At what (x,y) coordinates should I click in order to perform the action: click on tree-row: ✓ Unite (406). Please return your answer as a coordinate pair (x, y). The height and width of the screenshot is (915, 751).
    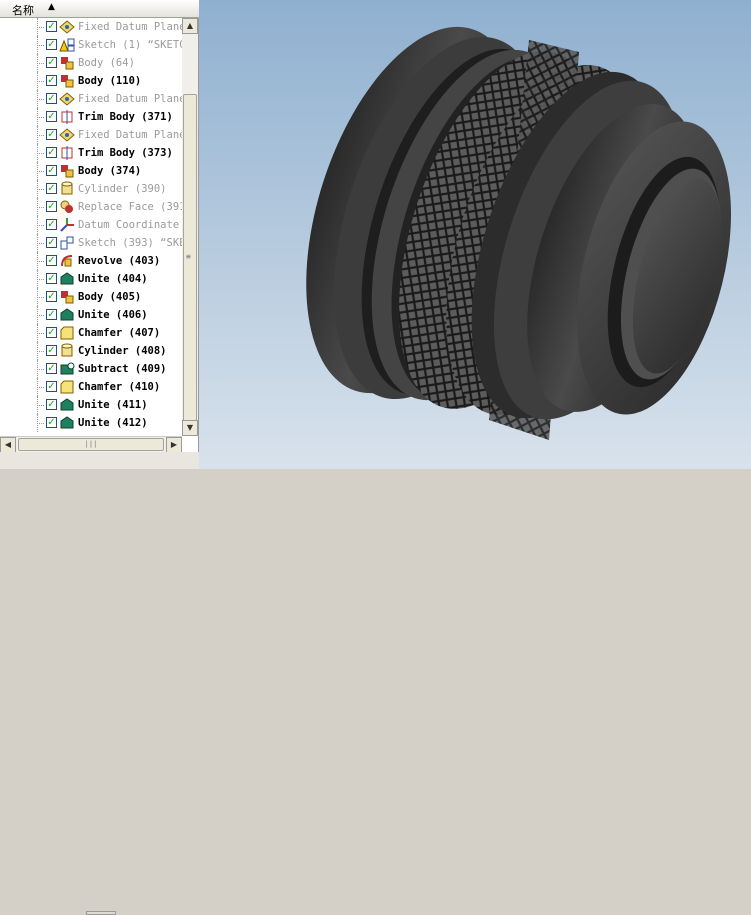
    Looking at the image, I should click on (91, 315).